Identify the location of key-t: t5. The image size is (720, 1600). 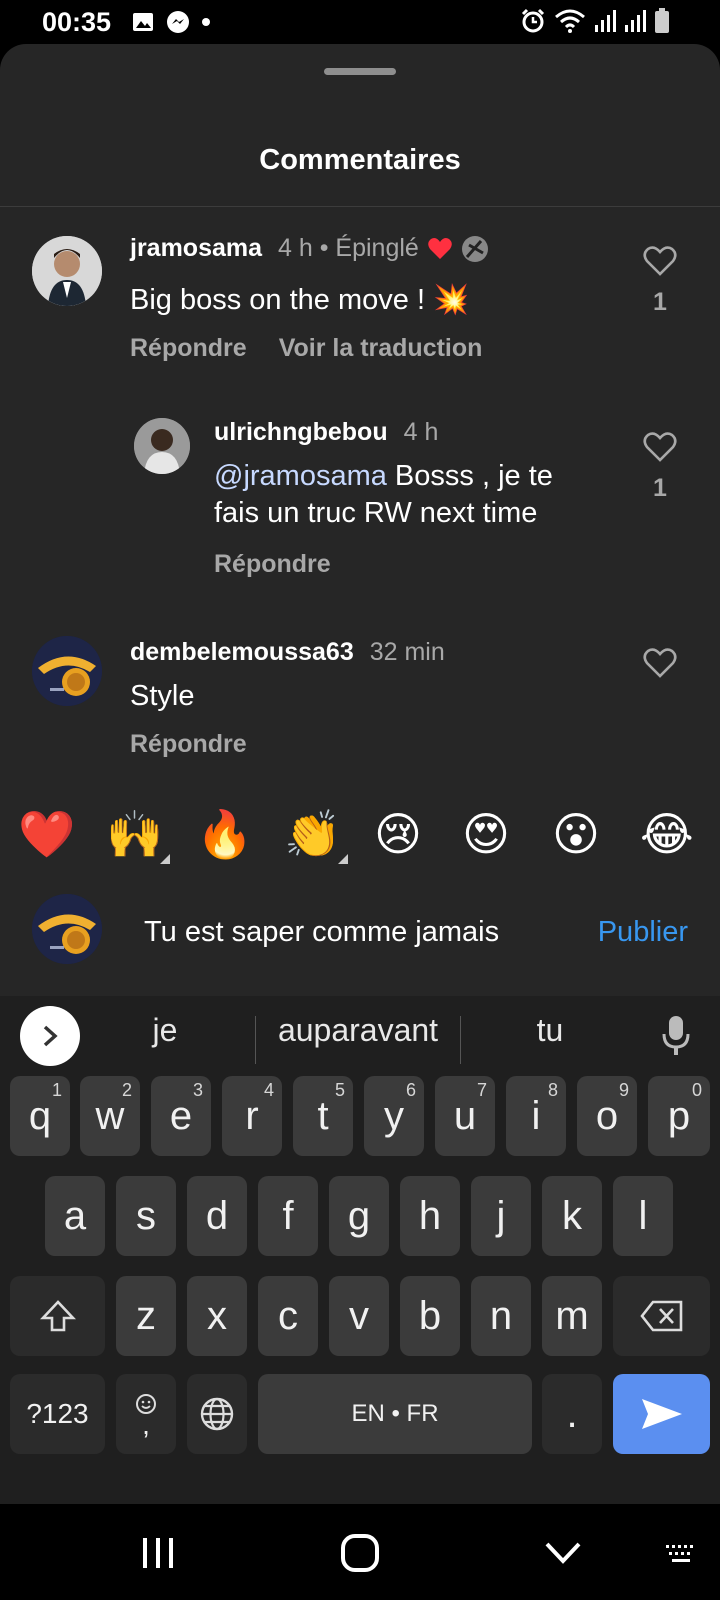
(323, 1116).